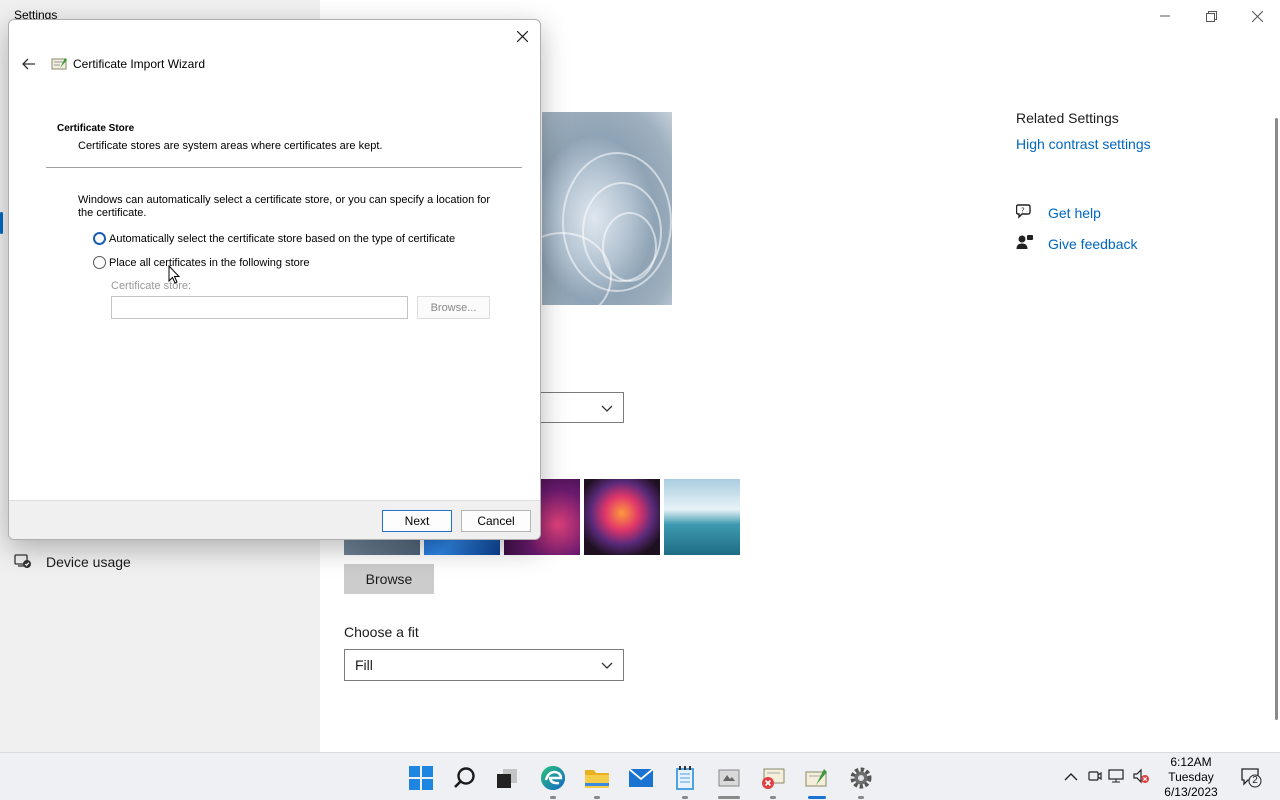  I want to click on chevron-up-icon, so click(1071, 776).